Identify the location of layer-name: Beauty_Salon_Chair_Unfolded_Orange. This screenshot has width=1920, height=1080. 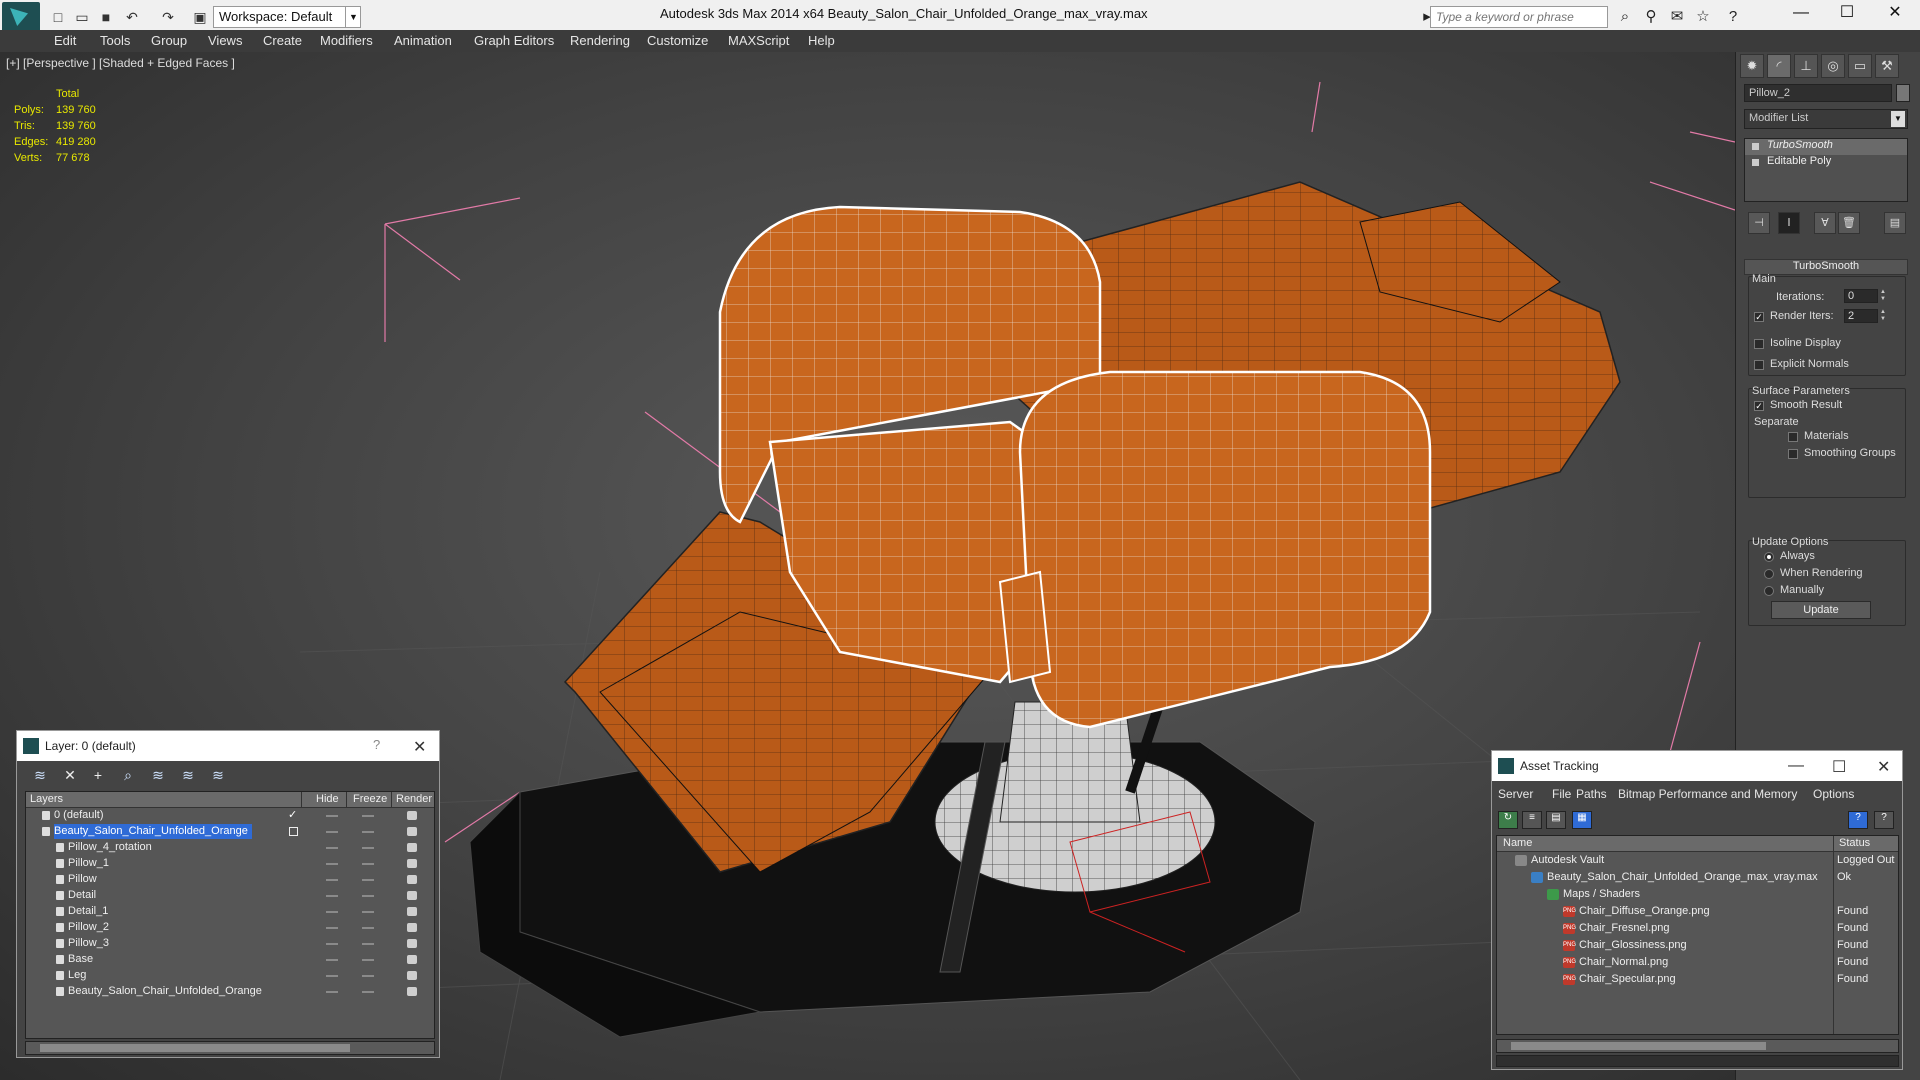
(167, 991).